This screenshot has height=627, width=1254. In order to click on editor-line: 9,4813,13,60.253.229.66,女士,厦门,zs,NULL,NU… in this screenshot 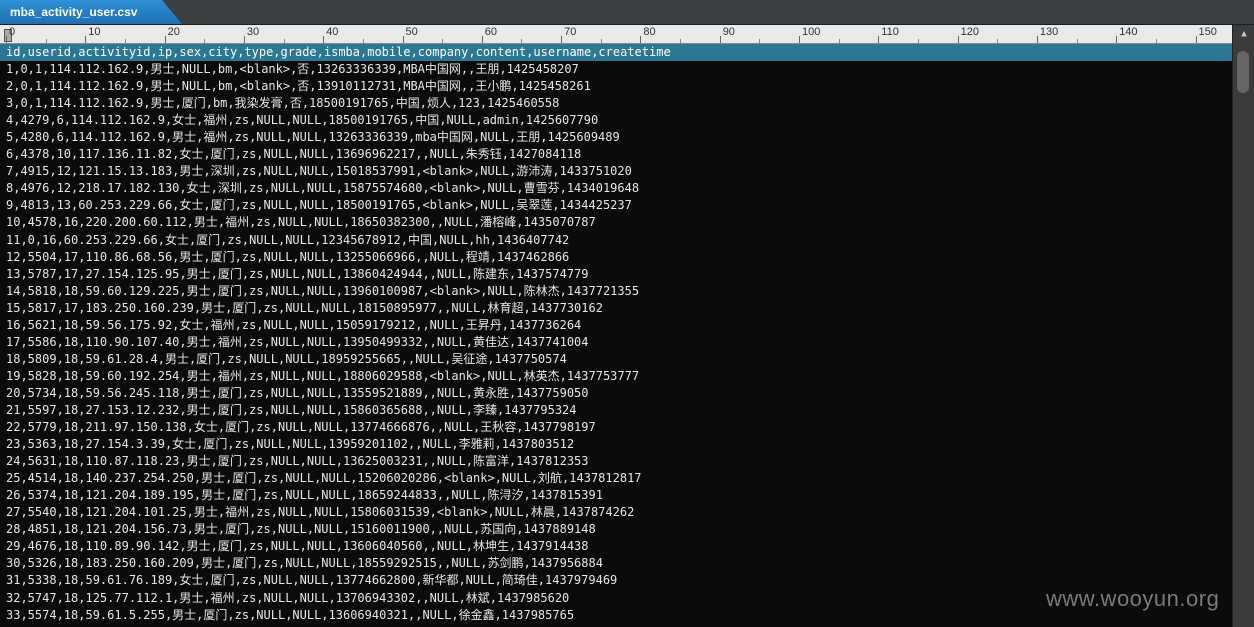, I will do `click(616, 205)`.